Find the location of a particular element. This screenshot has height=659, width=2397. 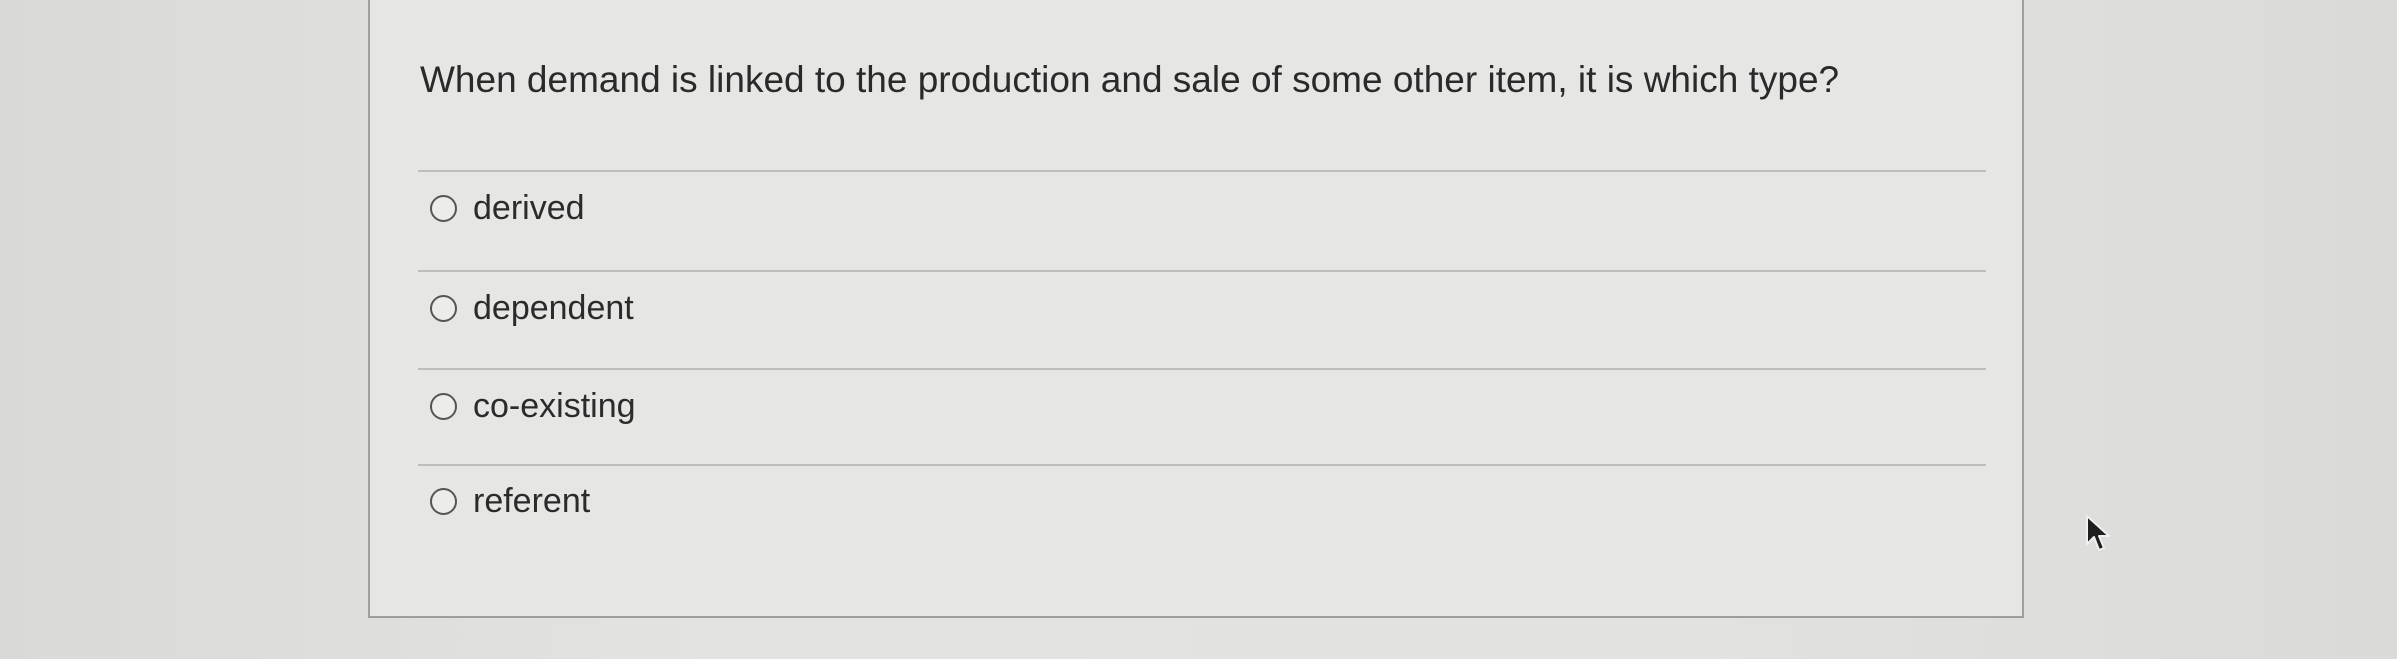

mouse-pointer-icon is located at coordinates (2098, 533).